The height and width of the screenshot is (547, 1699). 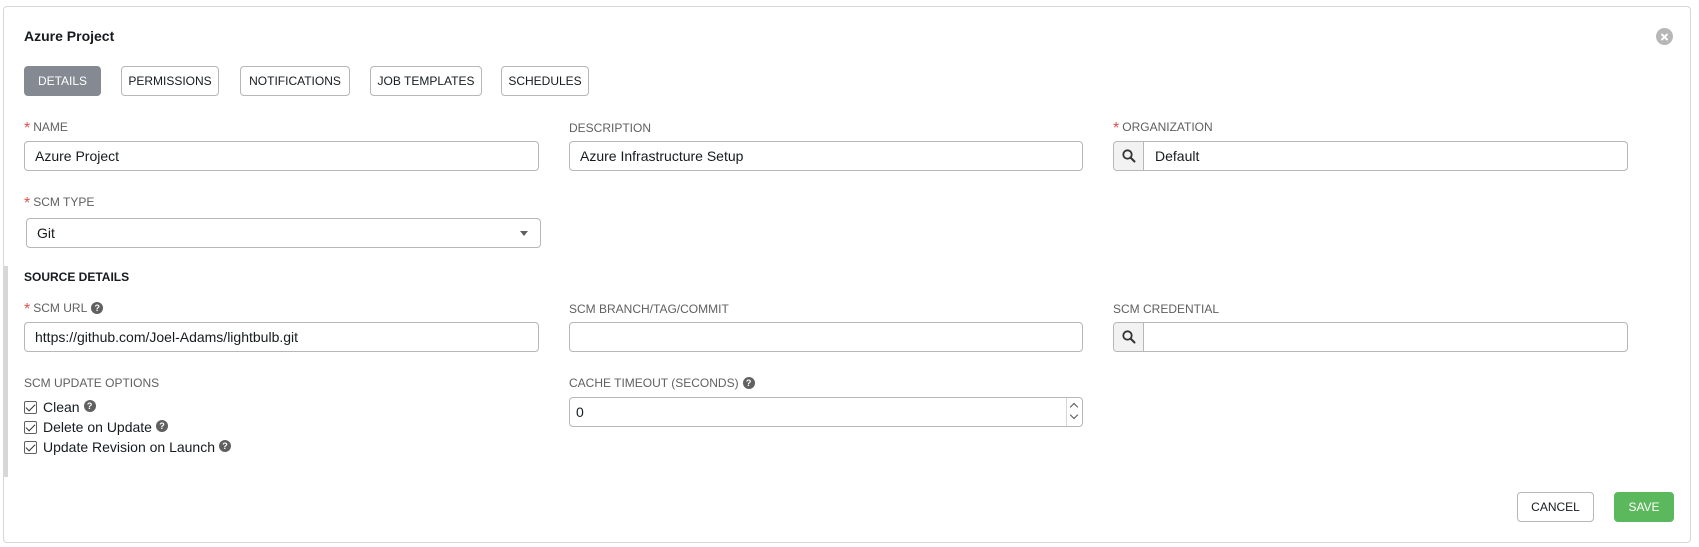 I want to click on update-revision-label: Update Revision on Launch, so click(x=129, y=447).